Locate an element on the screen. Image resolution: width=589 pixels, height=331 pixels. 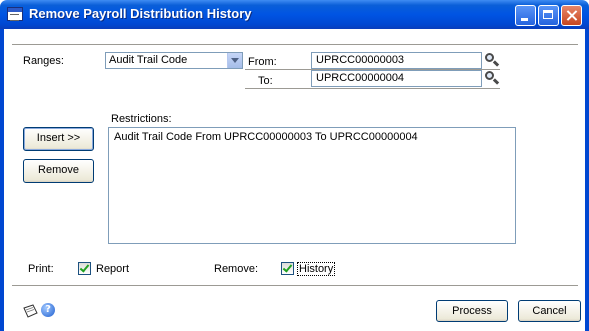
remove-button-label: Remove is located at coordinates (58, 170).